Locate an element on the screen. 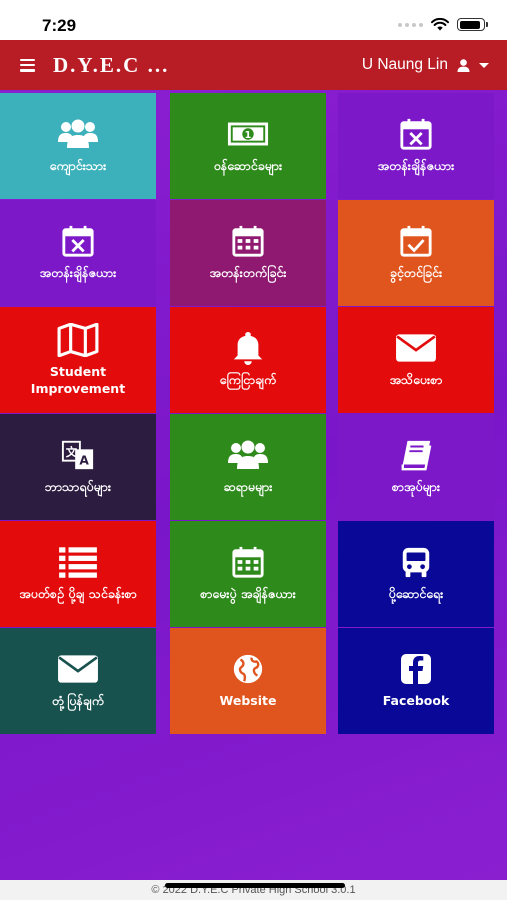  tile-message: အသိပေးစာ is located at coordinates (416, 360).